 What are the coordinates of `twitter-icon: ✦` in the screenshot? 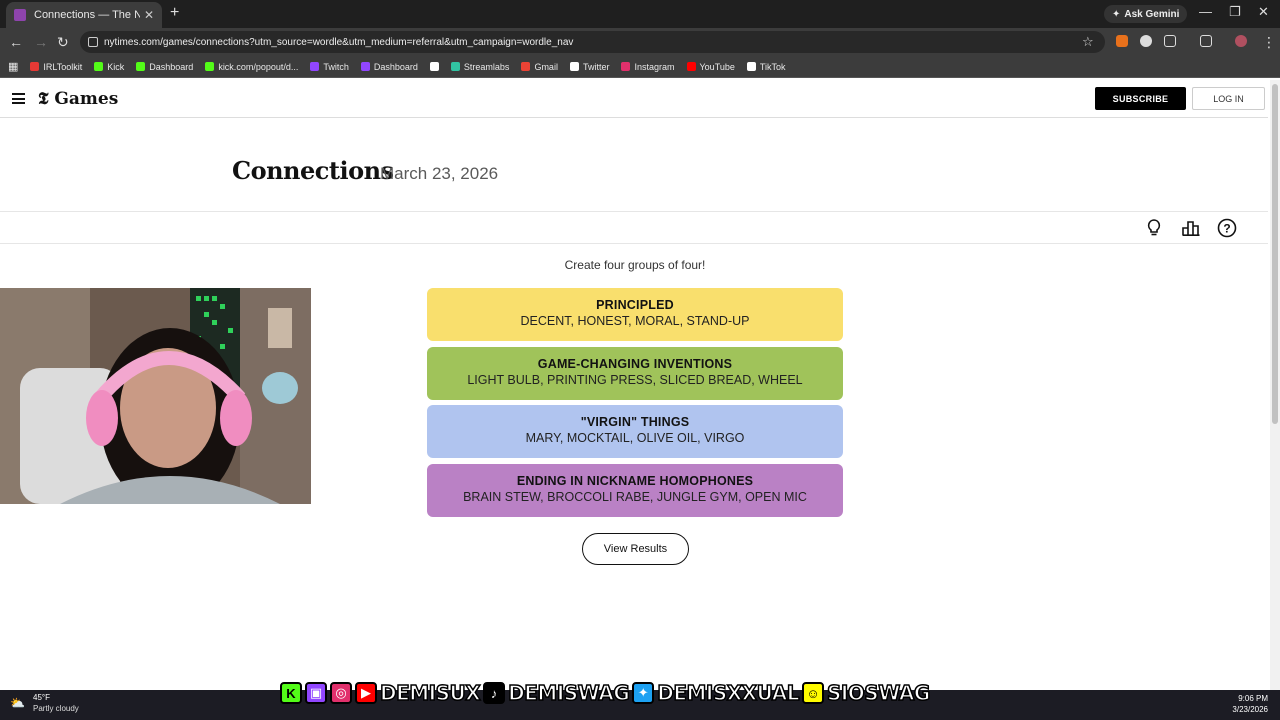 It's located at (643, 693).